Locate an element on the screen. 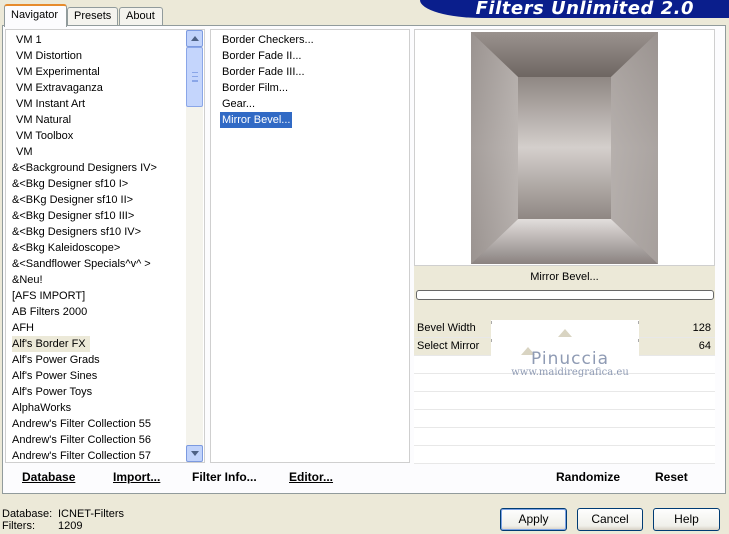 The height and width of the screenshot is (534, 729). chevron-down-icon is located at coordinates (195, 453).